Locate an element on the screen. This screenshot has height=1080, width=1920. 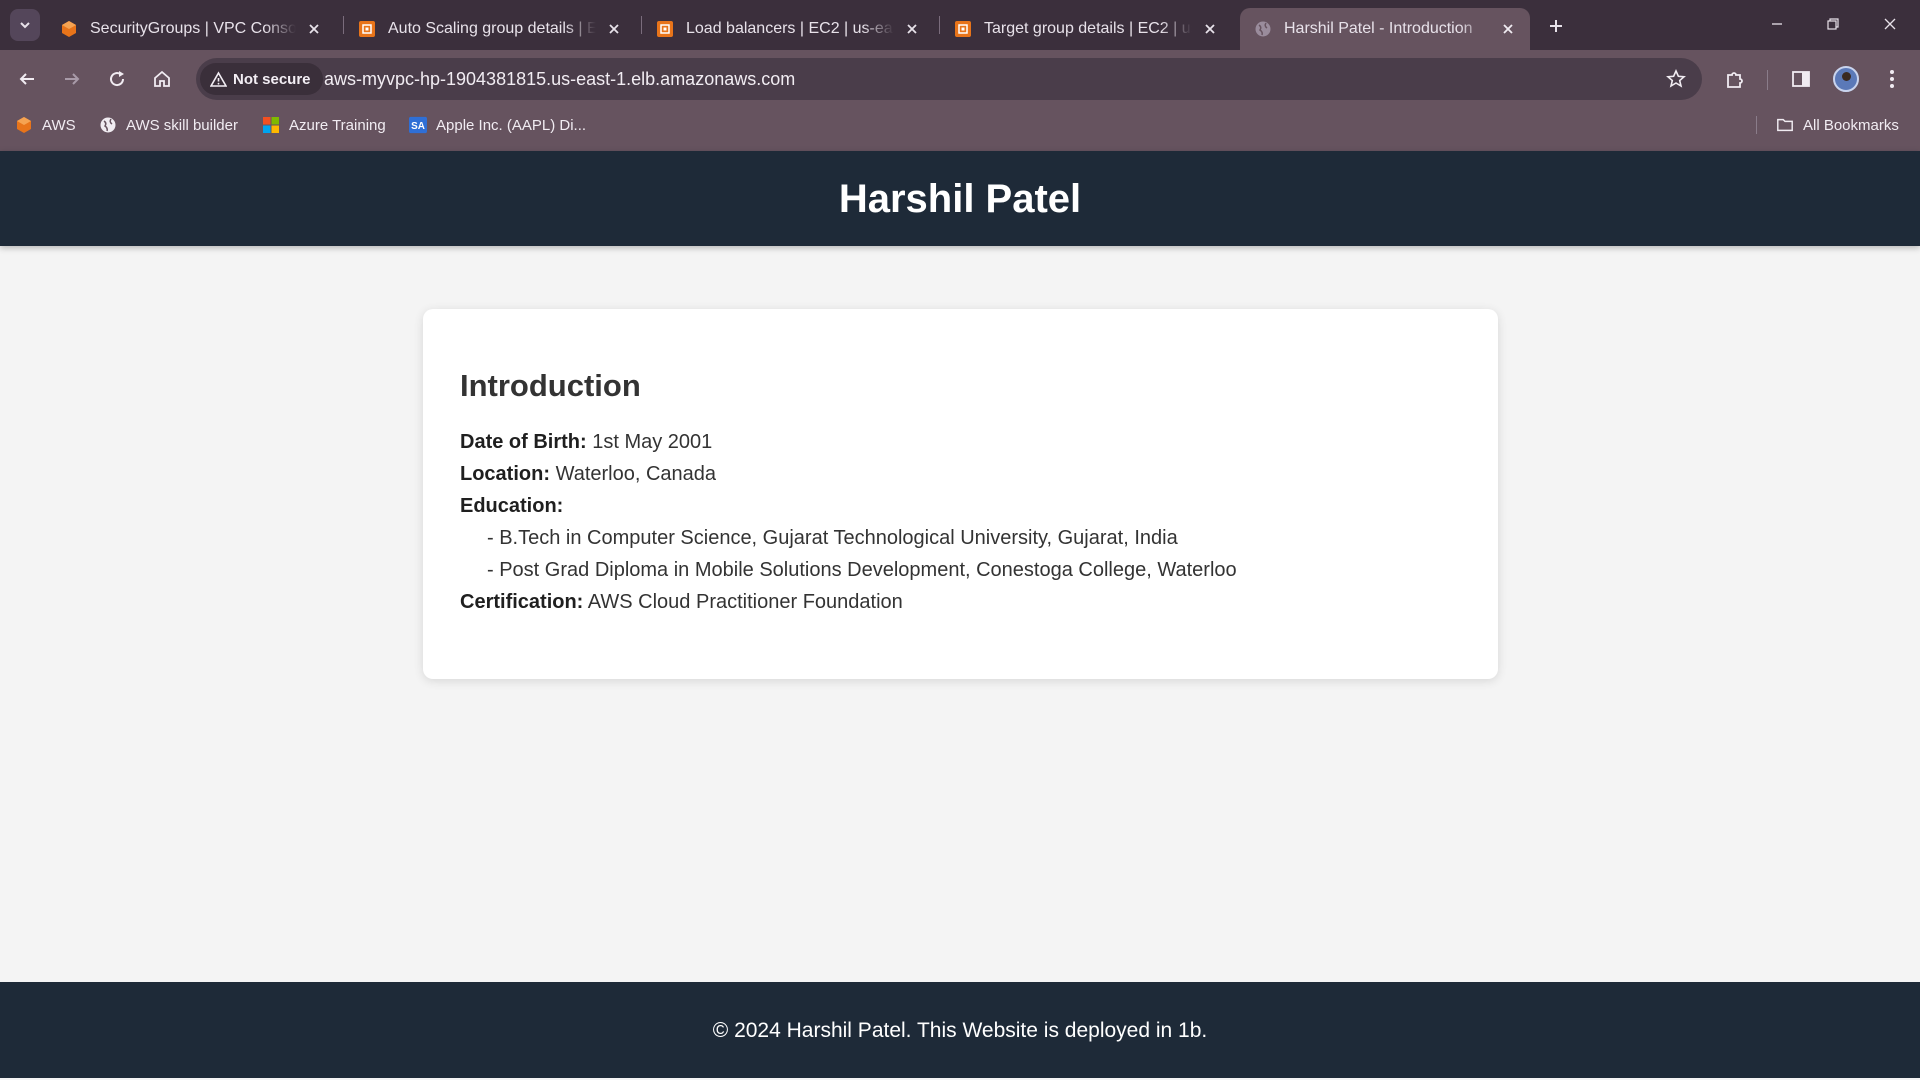
sa-logo-icon: SA is located at coordinates (418, 125).